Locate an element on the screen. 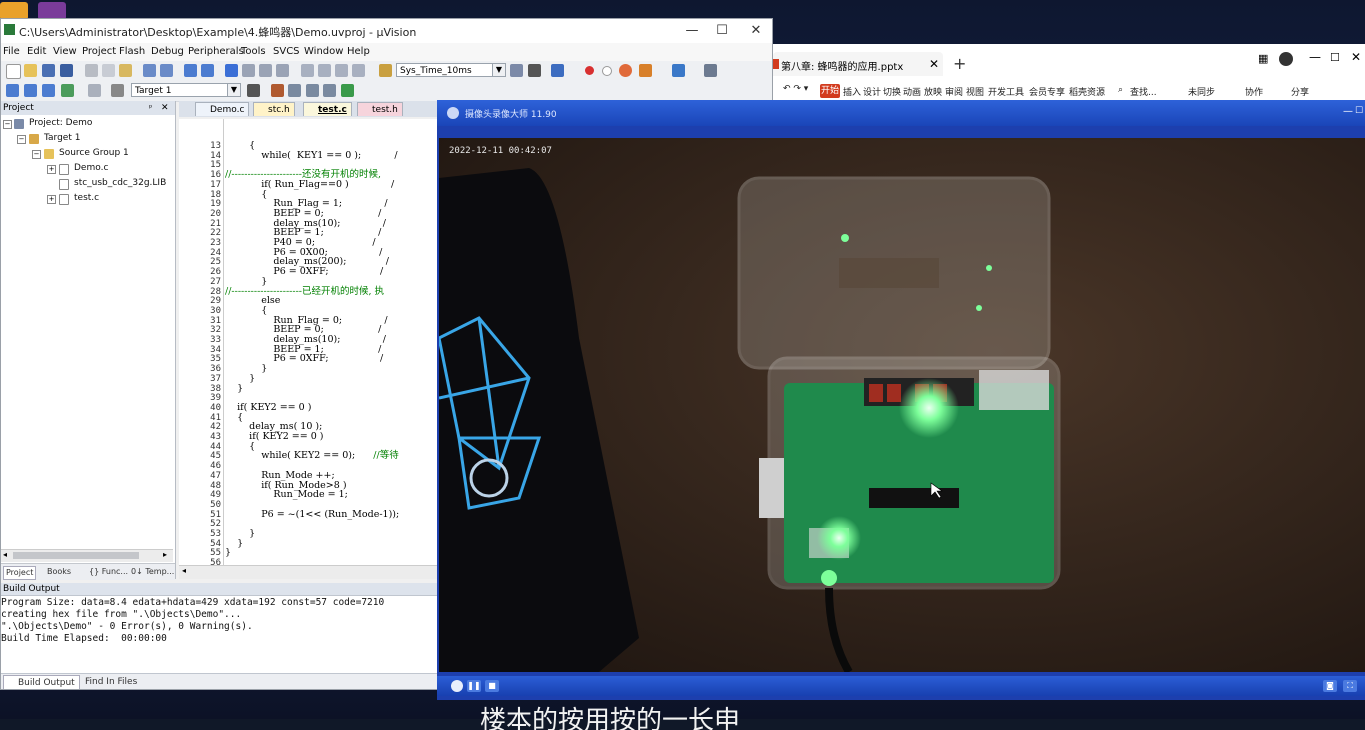 This screenshot has height=730, width=1365. tree-file-test-c: test.c is located at coordinates (86, 198).